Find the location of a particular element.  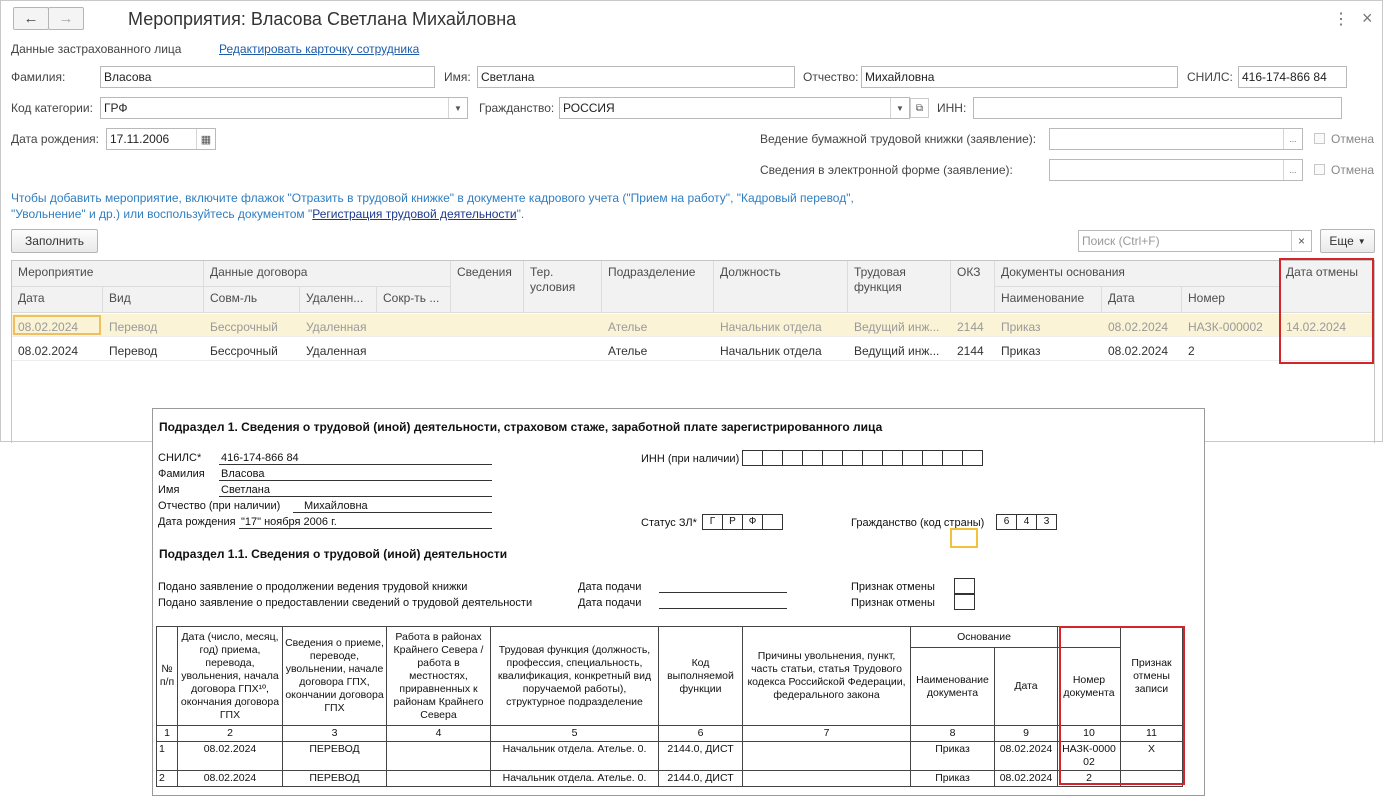

form-birth-value: "17" ноября 2006 г. is located at coordinates (289, 522).